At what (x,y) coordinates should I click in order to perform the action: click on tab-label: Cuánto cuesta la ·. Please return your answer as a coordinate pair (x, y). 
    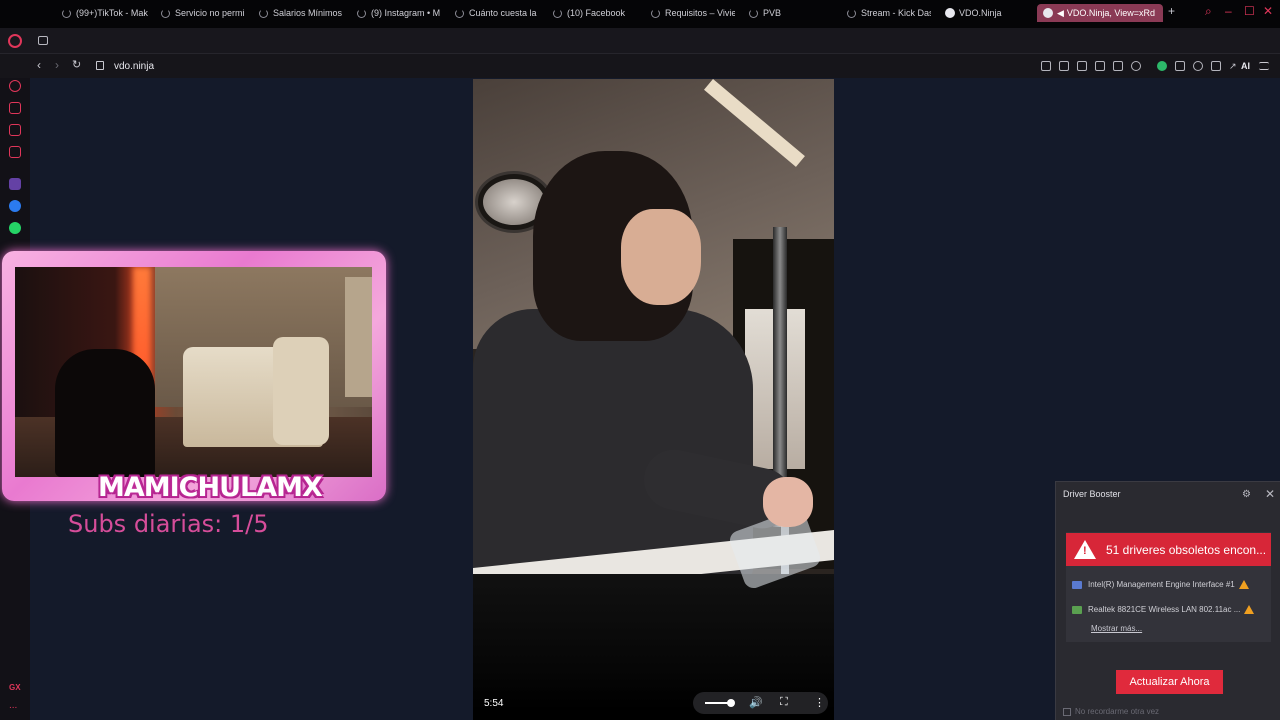
    Looking at the image, I should click on (504, 13).